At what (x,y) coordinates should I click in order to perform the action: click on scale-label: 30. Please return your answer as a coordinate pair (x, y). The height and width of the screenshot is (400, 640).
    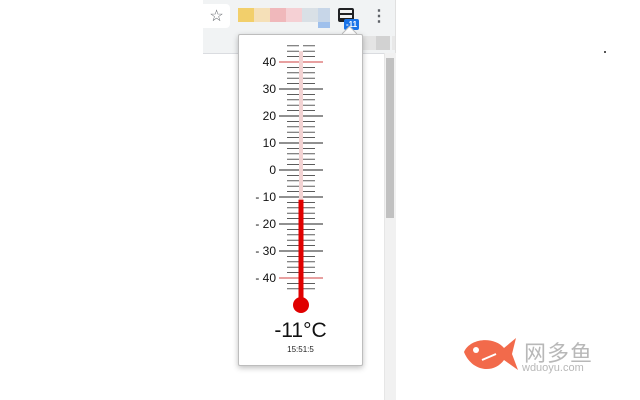
    Looking at the image, I should click on (270, 89).